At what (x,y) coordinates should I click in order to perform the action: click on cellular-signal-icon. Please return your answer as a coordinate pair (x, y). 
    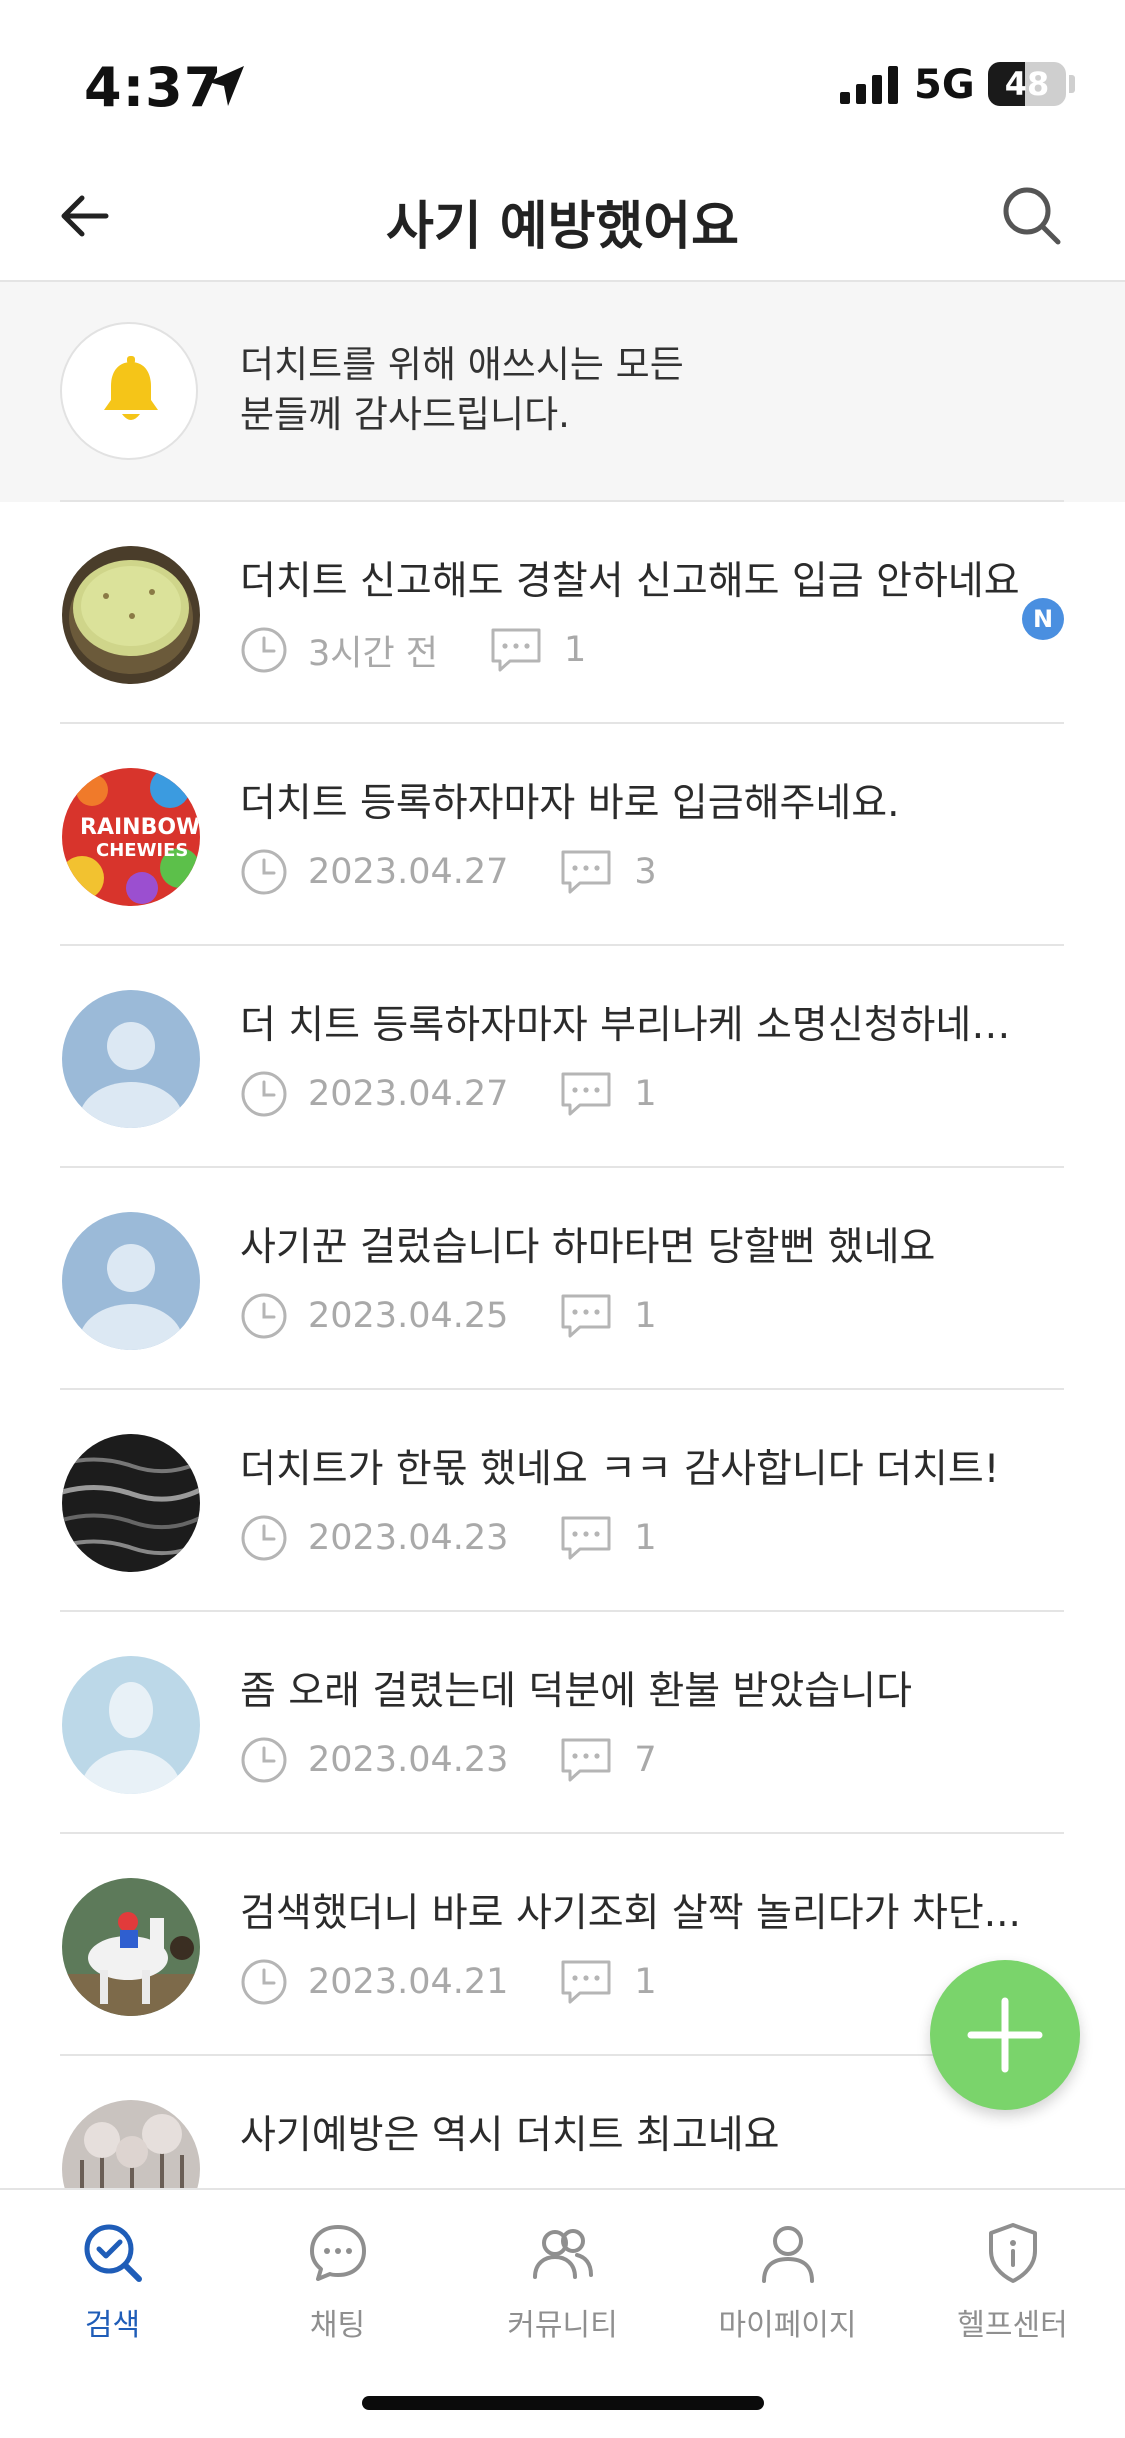
    Looking at the image, I should click on (870, 87).